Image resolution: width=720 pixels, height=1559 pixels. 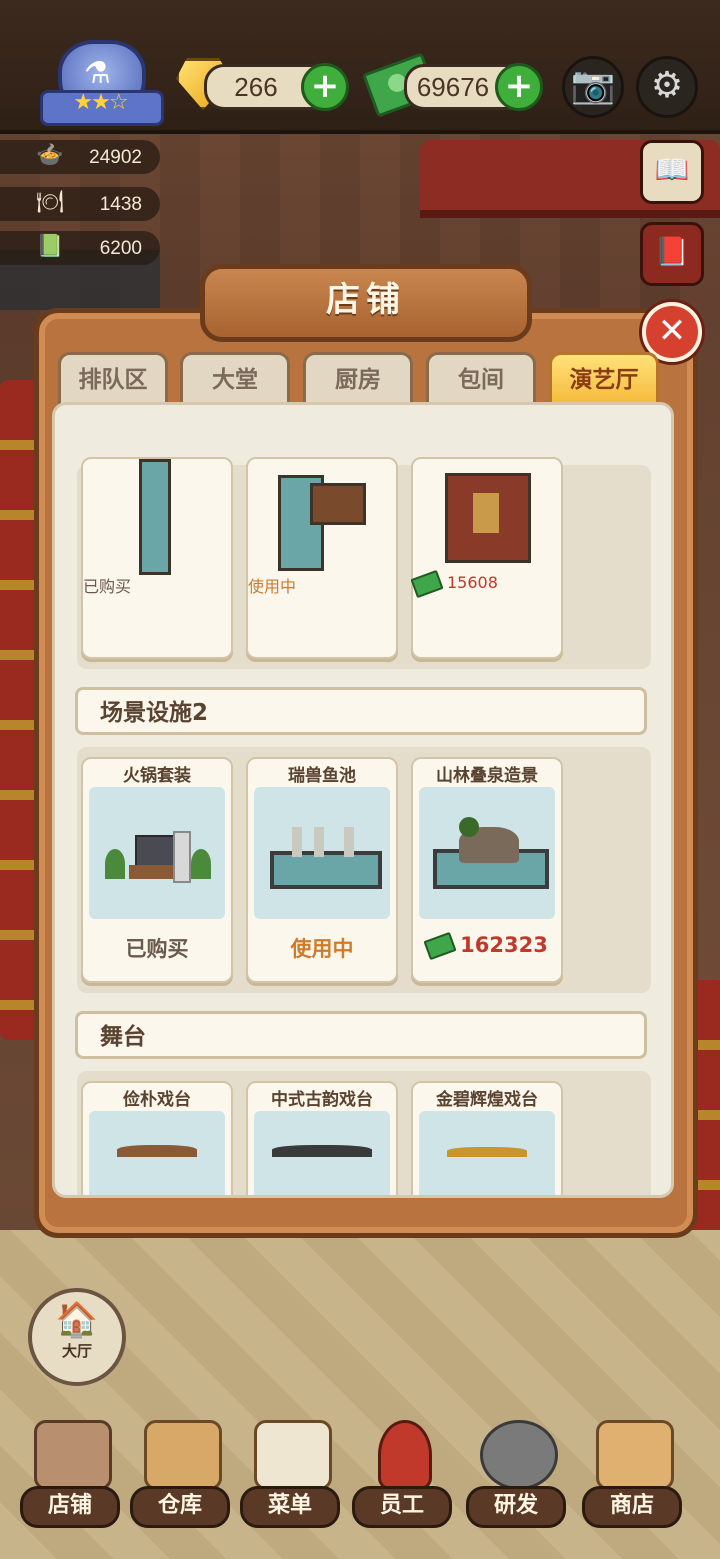 What do you see at coordinates (361, 711) in the screenshot?
I see `section-header-scene-facilities-2: 场景设施2` at bounding box center [361, 711].